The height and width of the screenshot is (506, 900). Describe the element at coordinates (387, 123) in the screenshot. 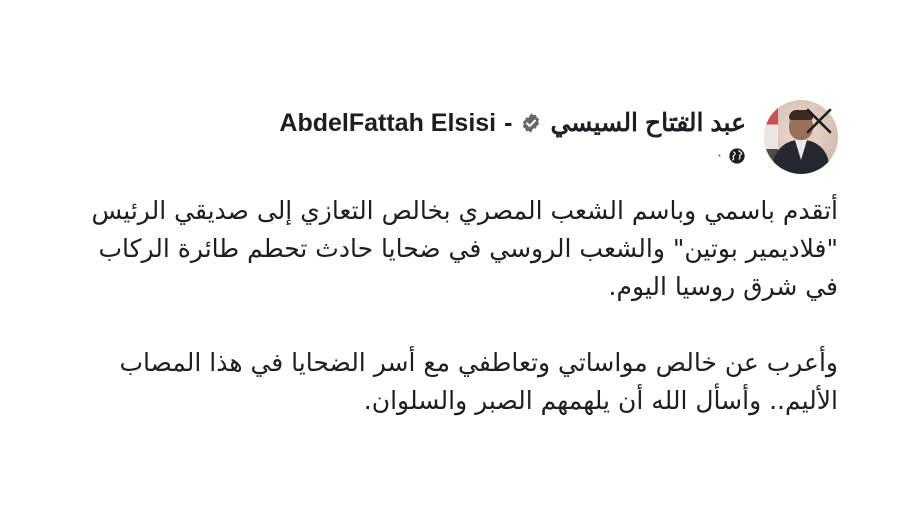

I see `author-name-english: AbdelFattah Elsisi` at that location.